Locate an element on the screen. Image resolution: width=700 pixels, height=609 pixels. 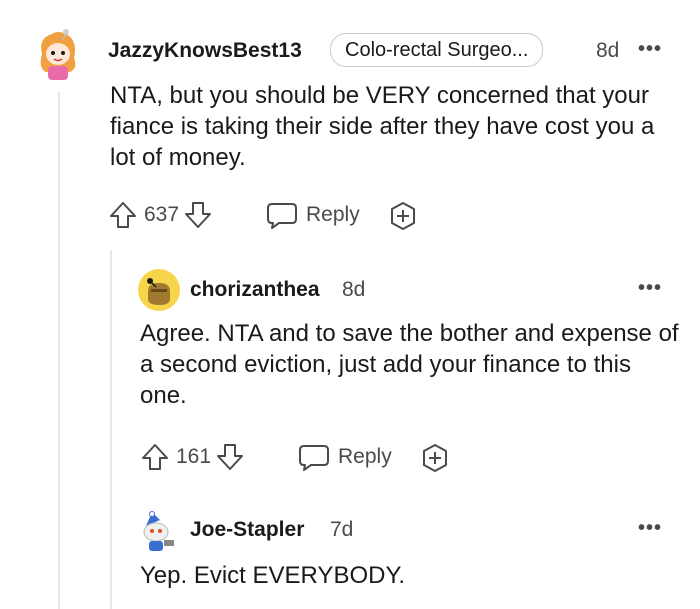
timestamp: 7d is located at coordinates (341, 530).